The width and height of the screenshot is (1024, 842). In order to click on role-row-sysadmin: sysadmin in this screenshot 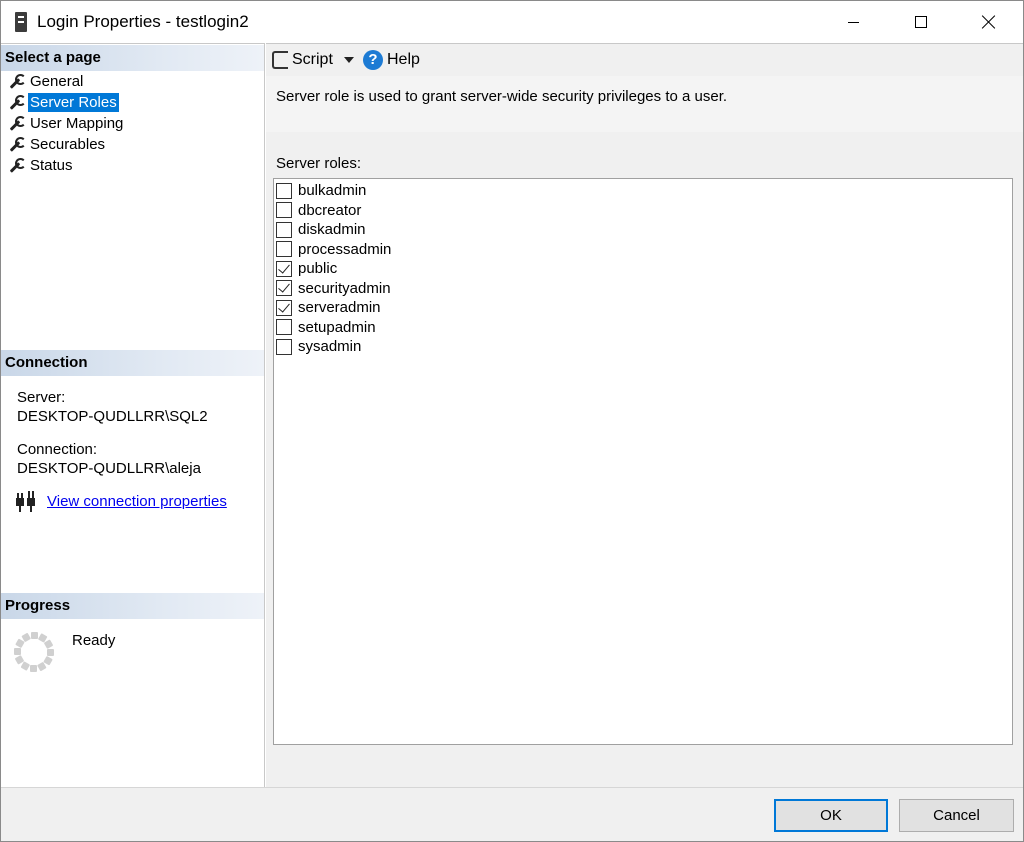, I will do `click(318, 347)`.